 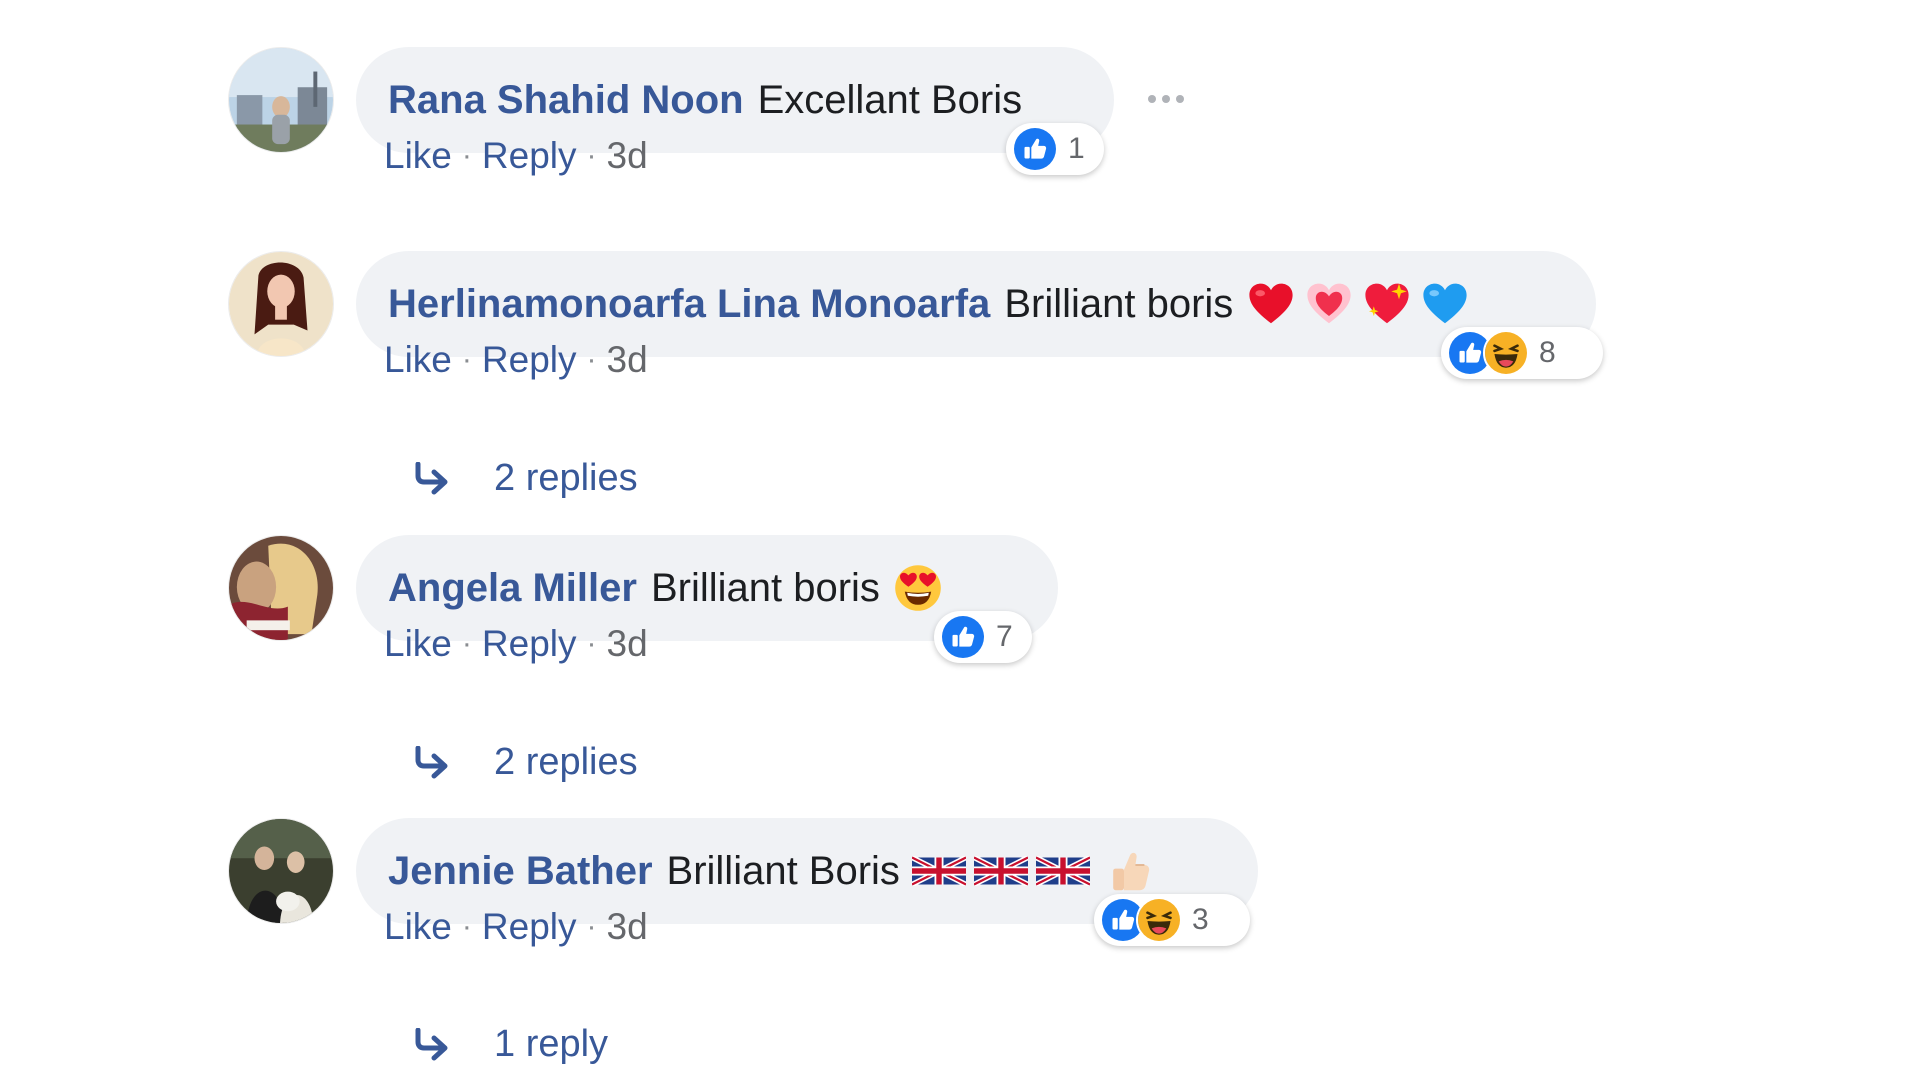 I want to click on comment-author: Rana Shahid Noon, so click(x=566, y=100).